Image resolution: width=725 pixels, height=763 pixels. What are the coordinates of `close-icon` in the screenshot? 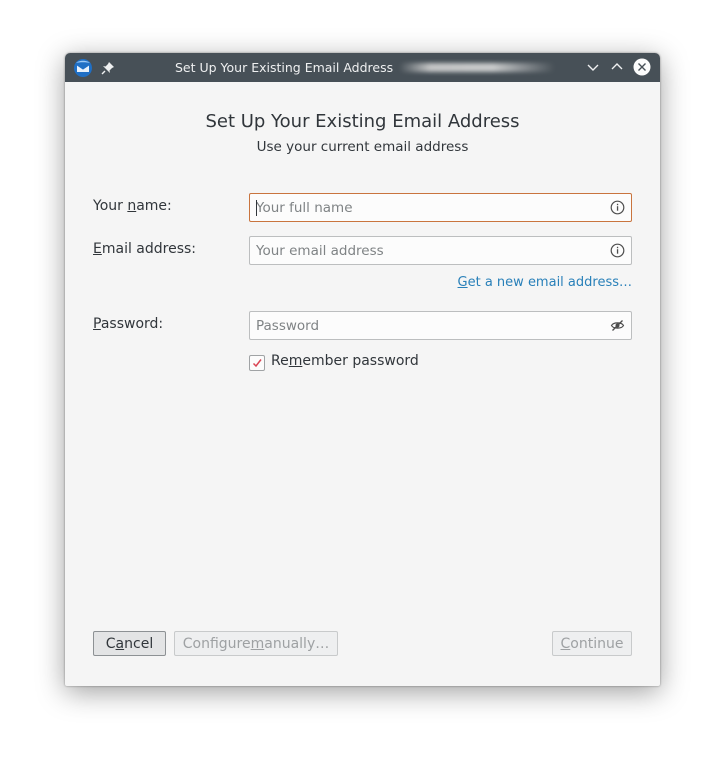 It's located at (642, 67).